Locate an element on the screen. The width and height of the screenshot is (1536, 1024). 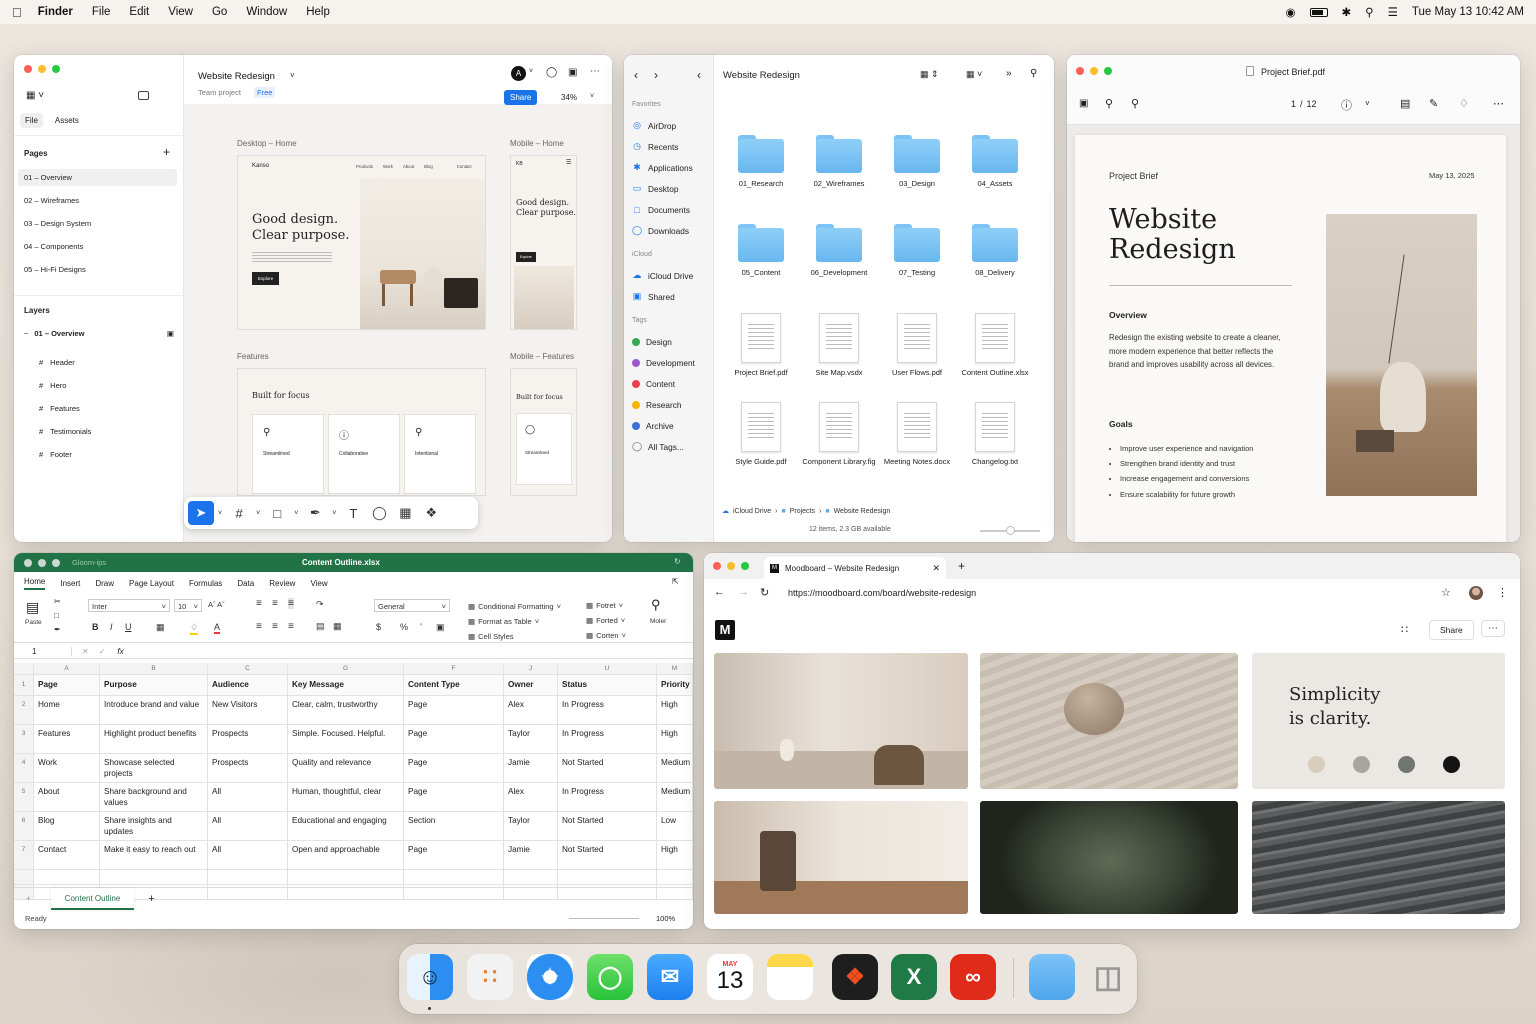
forward-icon: › is located at coordinates (656, 75).